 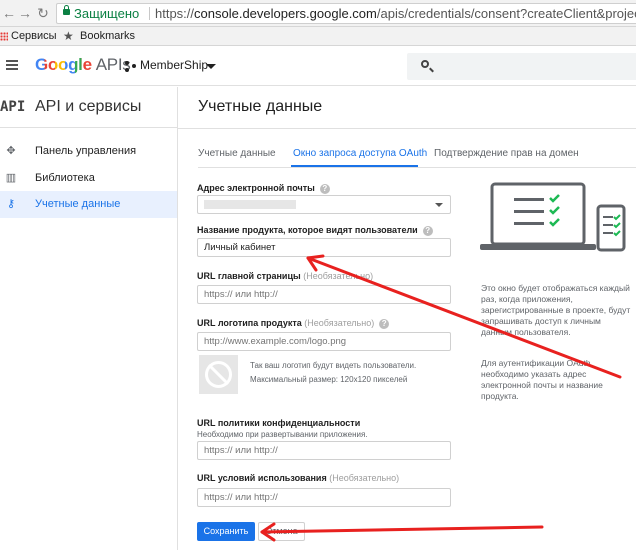 I want to click on no-image-placeholder-icon, so click(x=218, y=374).